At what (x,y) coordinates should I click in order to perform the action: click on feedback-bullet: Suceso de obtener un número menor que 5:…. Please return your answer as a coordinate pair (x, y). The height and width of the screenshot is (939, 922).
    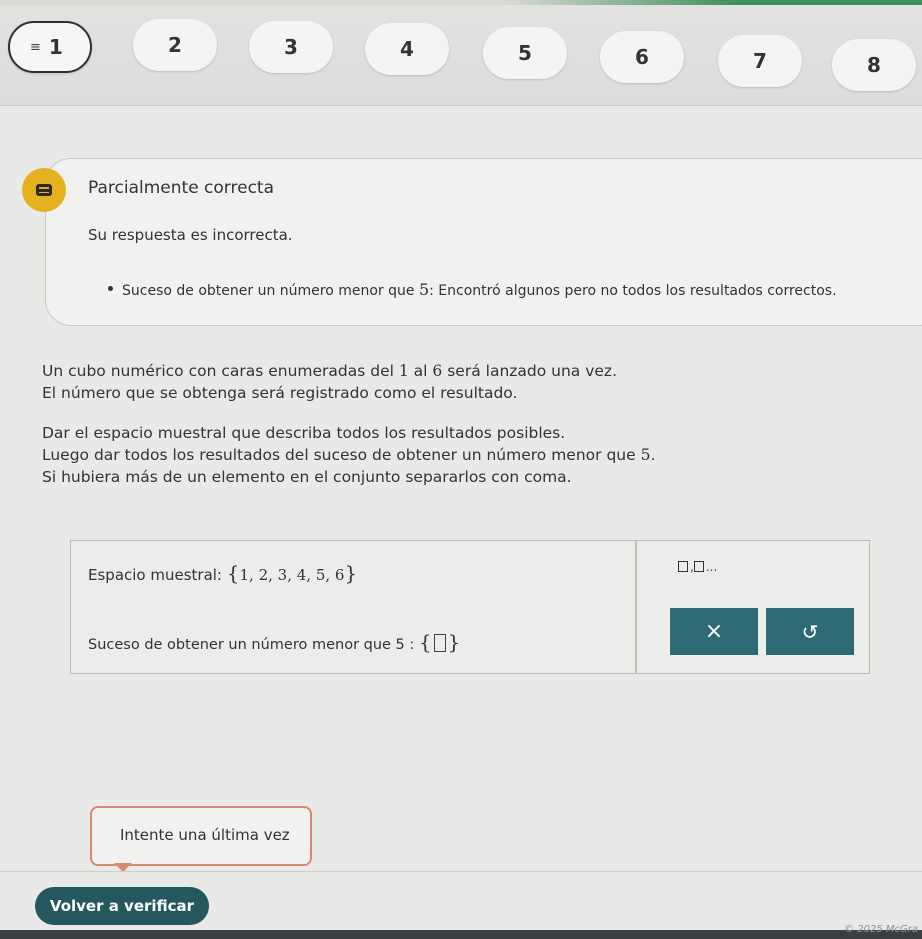
    Looking at the image, I should click on (472, 289).